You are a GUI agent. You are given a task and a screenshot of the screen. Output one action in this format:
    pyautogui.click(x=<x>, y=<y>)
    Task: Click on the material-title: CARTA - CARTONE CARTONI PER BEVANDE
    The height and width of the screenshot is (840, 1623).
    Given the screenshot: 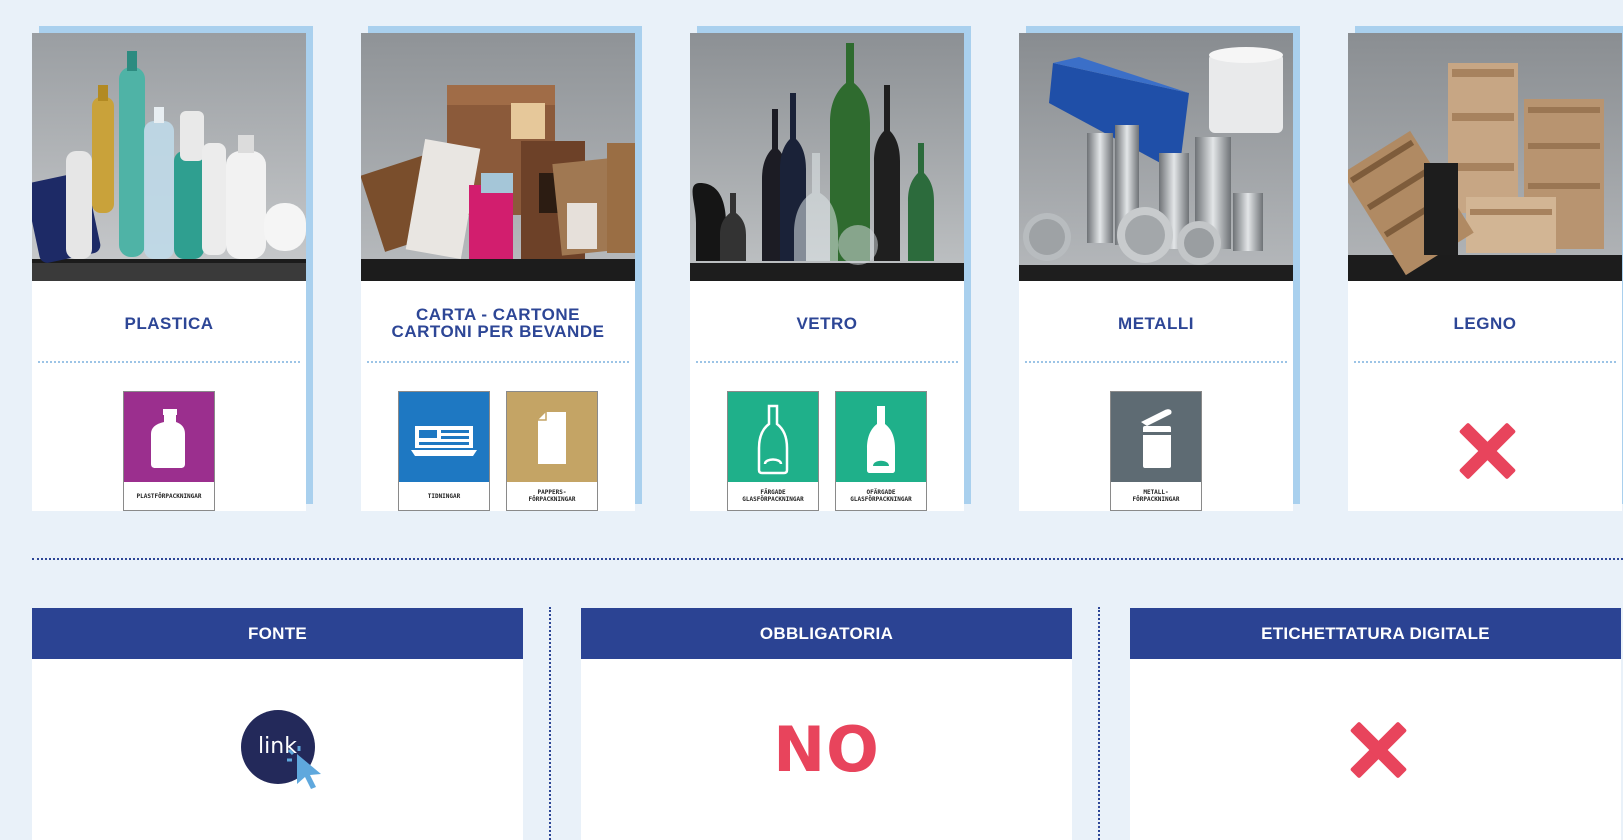 What is the action you would take?
    pyautogui.click(x=498, y=323)
    